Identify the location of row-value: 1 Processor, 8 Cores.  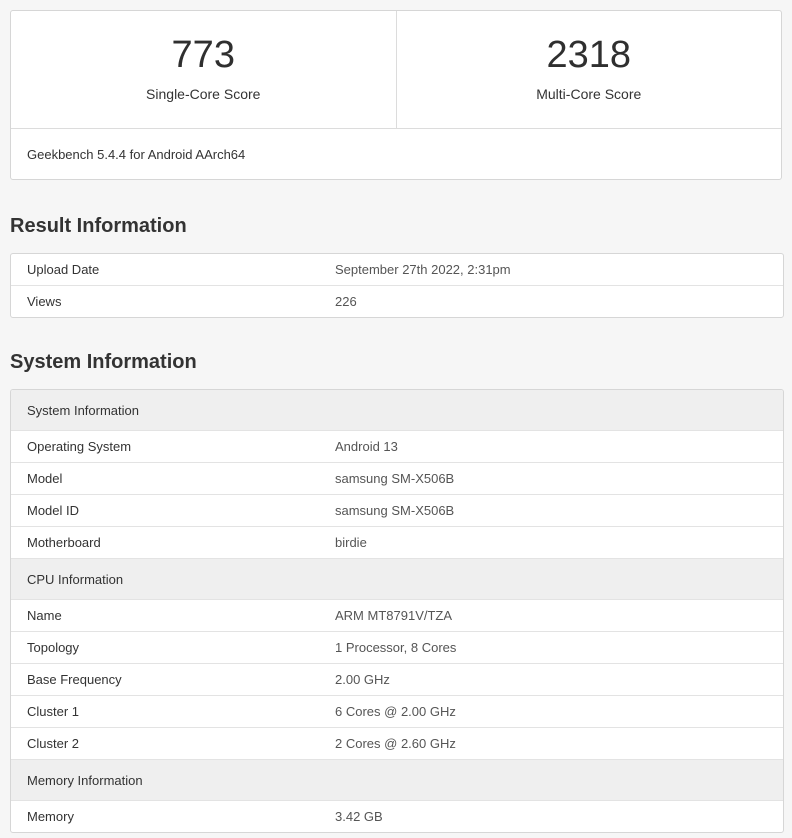
(396, 647).